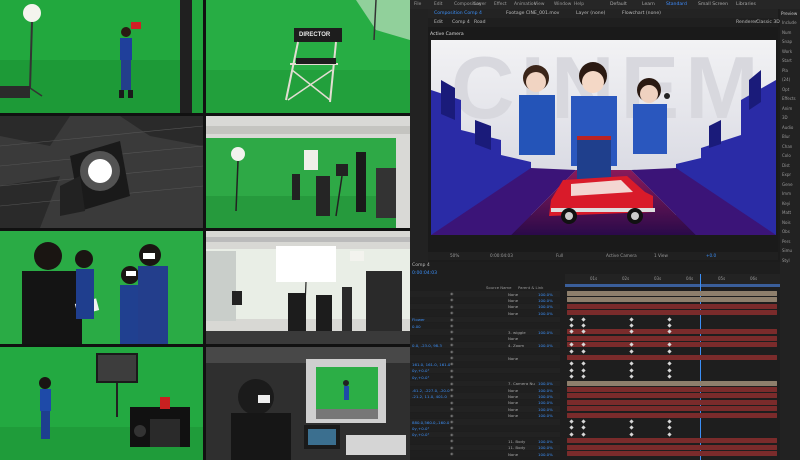  What do you see at coordinates (786, 193) in the screenshot?
I see `right-panel-item: Imm` at bounding box center [786, 193].